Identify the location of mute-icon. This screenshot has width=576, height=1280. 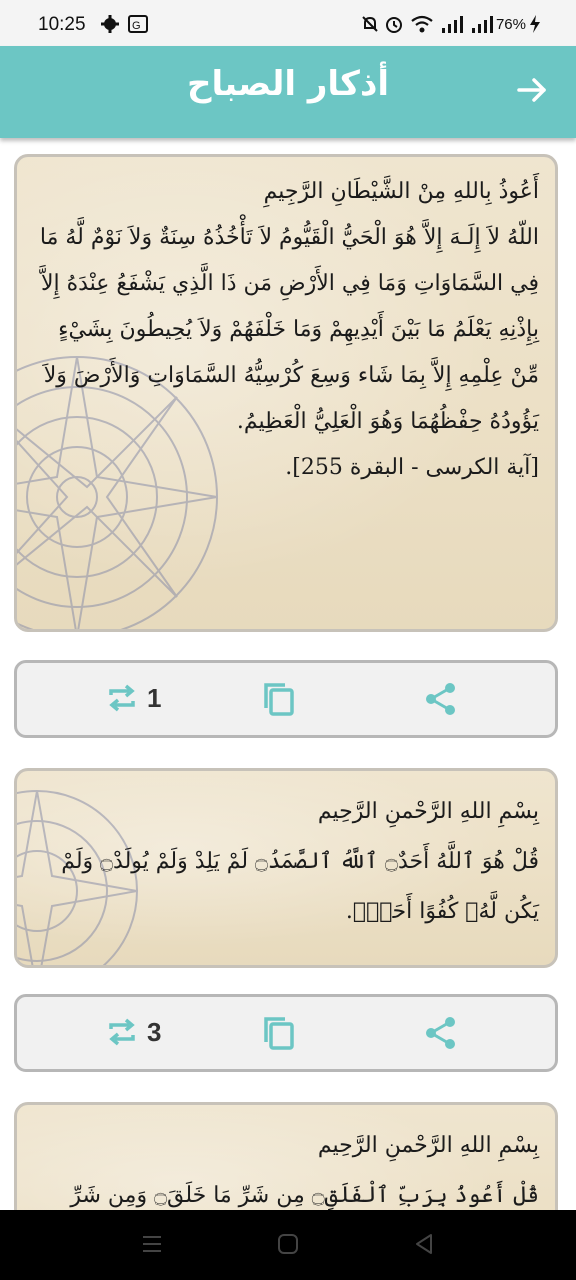
(370, 26).